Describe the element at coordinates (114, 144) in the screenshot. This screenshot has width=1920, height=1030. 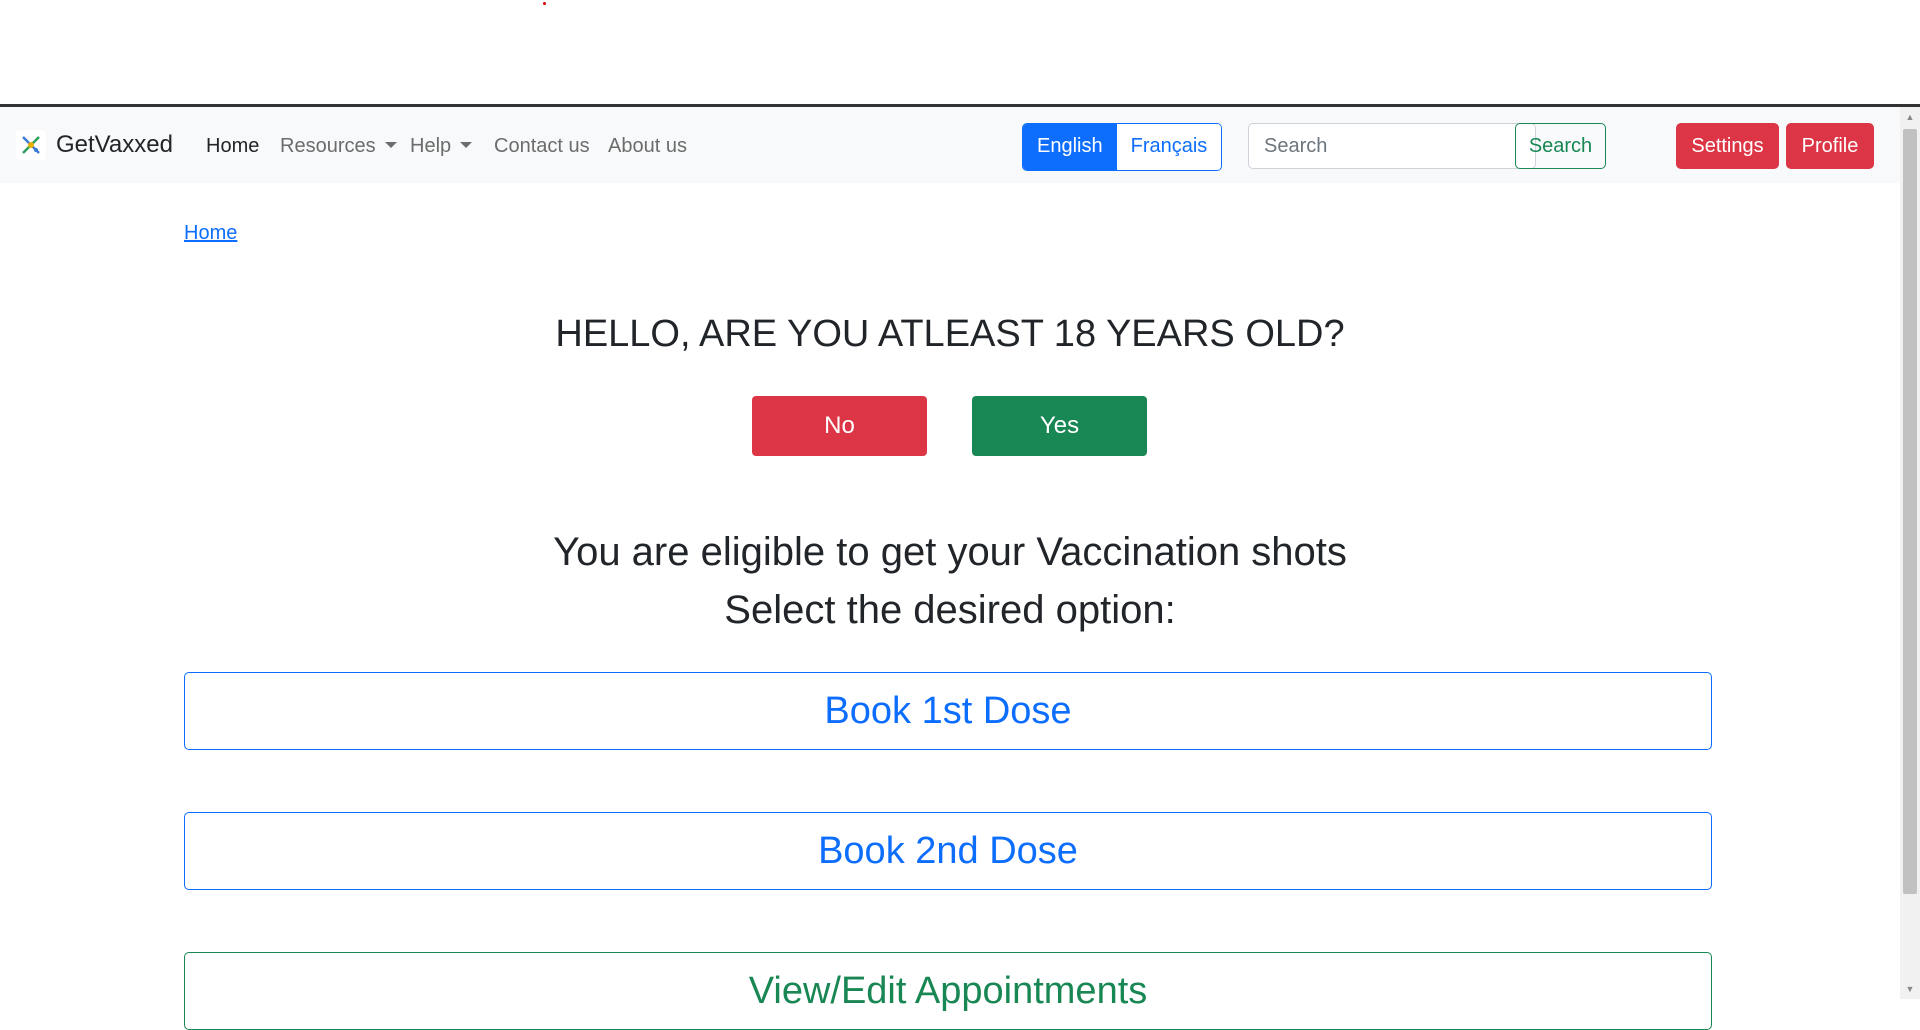
I see `brand-name: GetVaxxed` at that location.